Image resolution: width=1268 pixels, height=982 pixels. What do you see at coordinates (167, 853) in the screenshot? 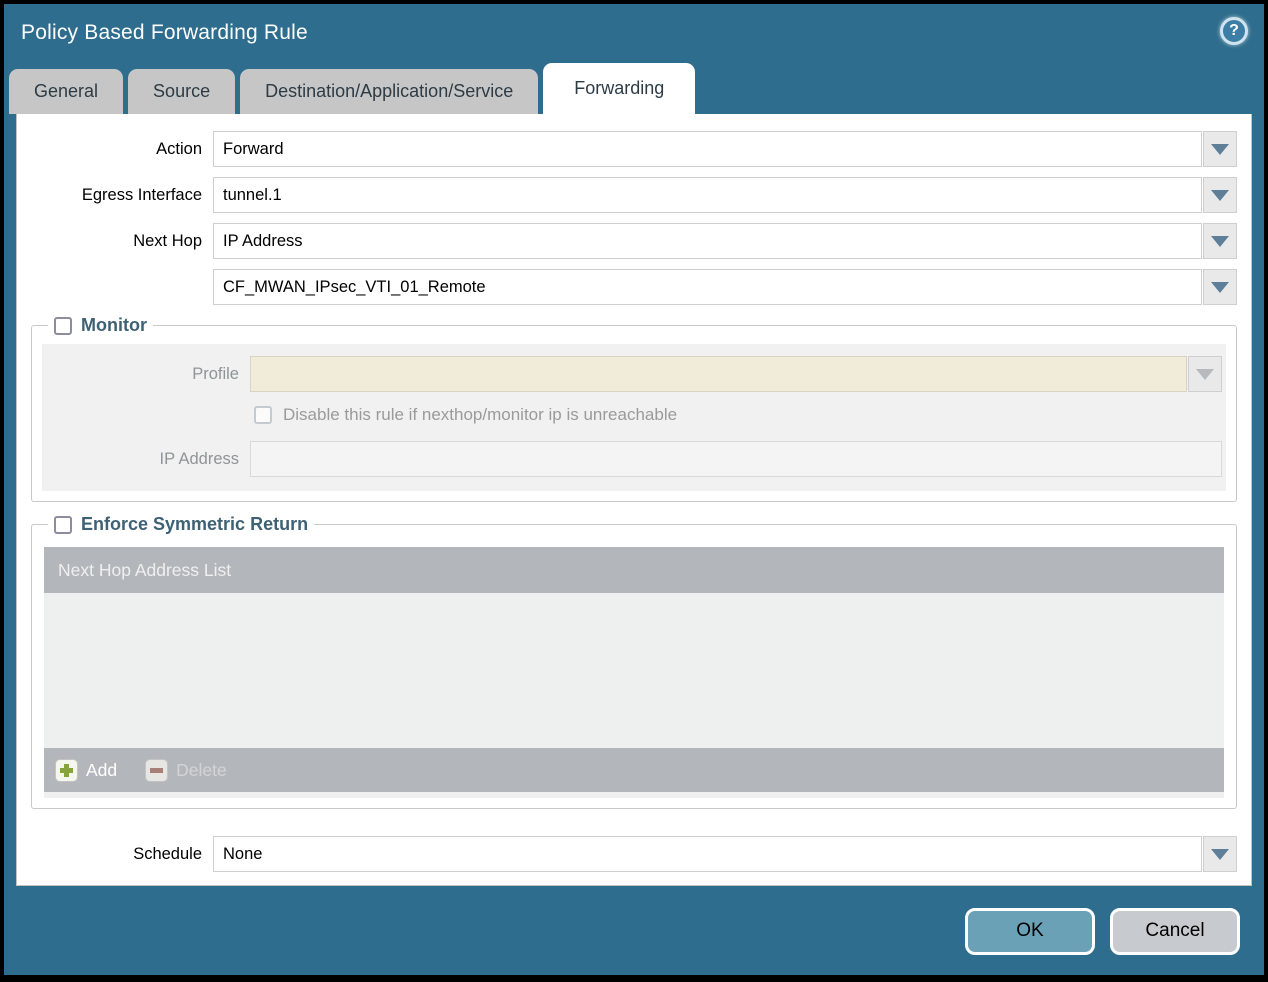
I see `schedule-label: Schedule` at bounding box center [167, 853].